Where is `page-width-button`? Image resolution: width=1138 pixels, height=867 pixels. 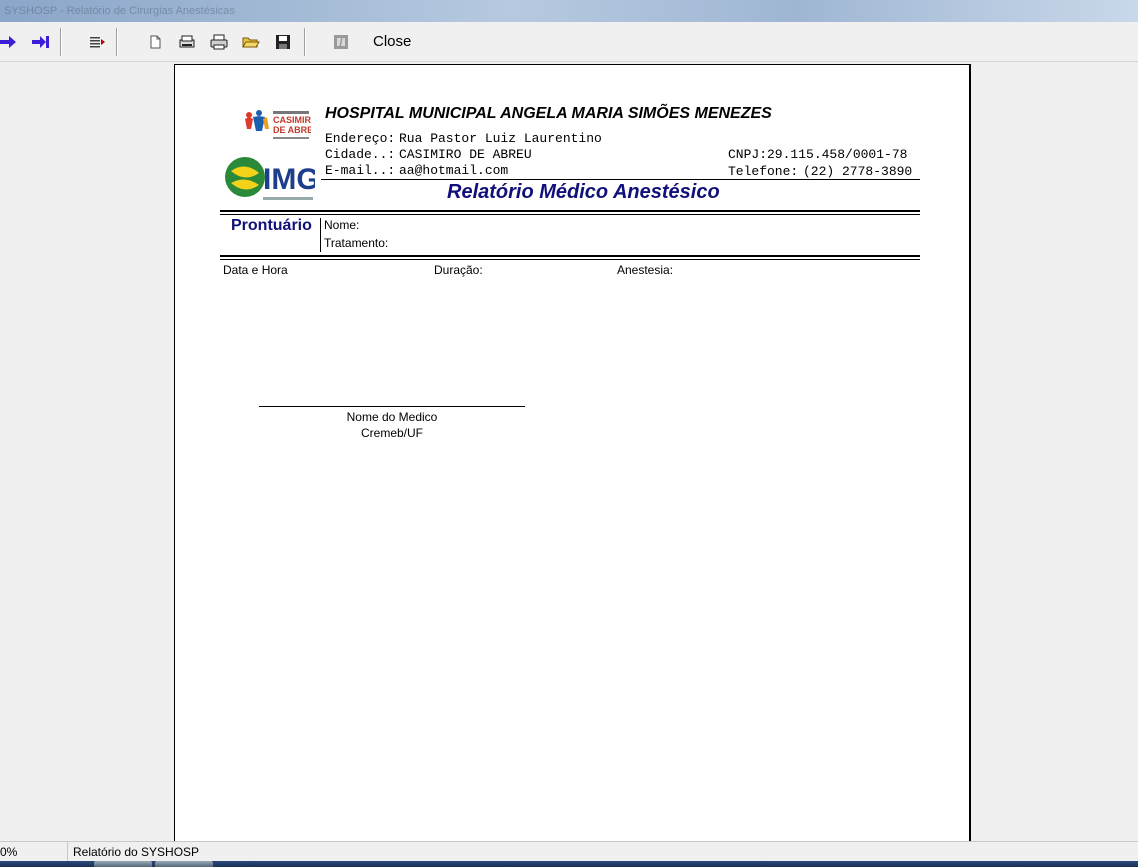
page-width-button is located at coordinates (97, 42).